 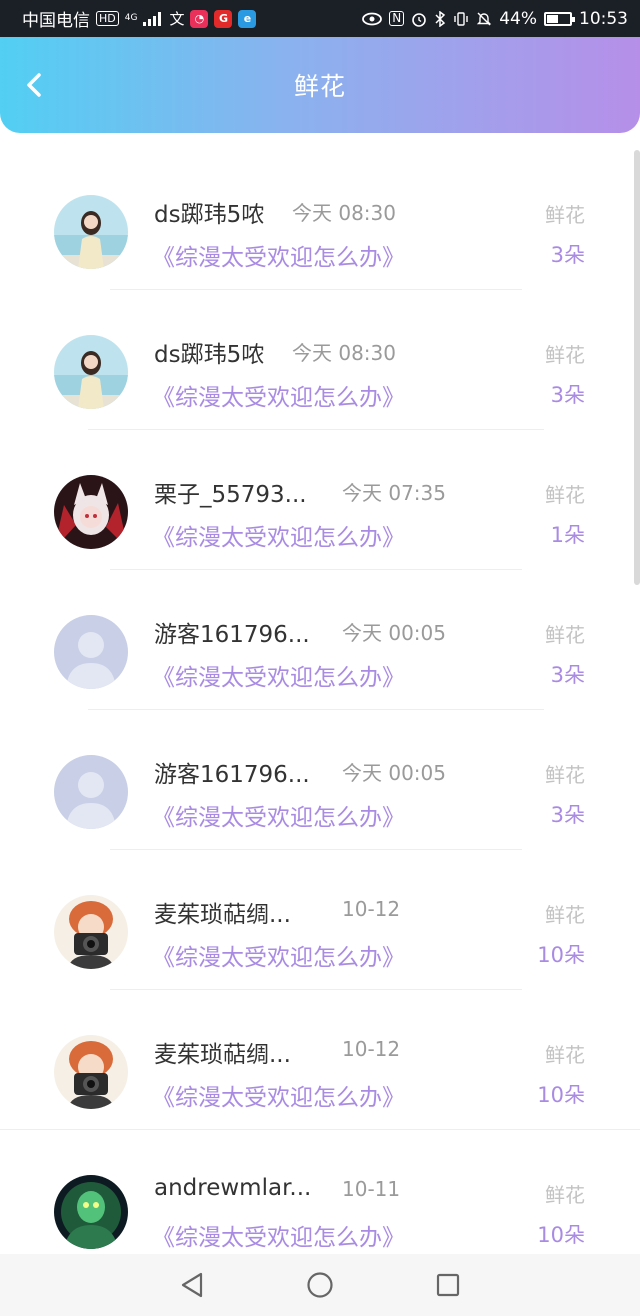 I want to click on timestamp: 10-11, so click(x=371, y=1189).